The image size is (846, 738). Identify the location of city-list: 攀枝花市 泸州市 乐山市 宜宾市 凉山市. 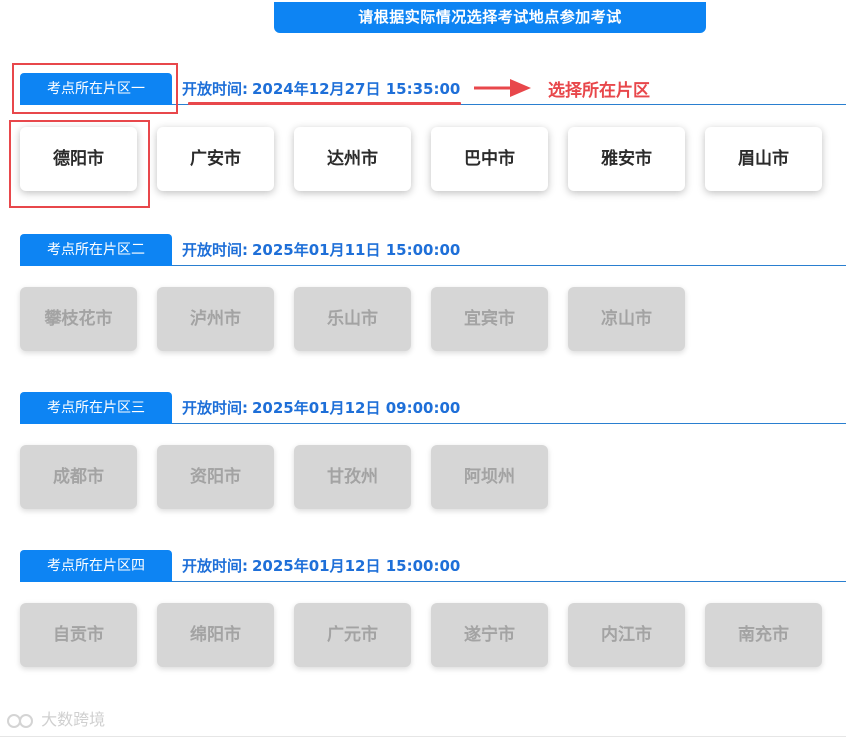
(423, 320).